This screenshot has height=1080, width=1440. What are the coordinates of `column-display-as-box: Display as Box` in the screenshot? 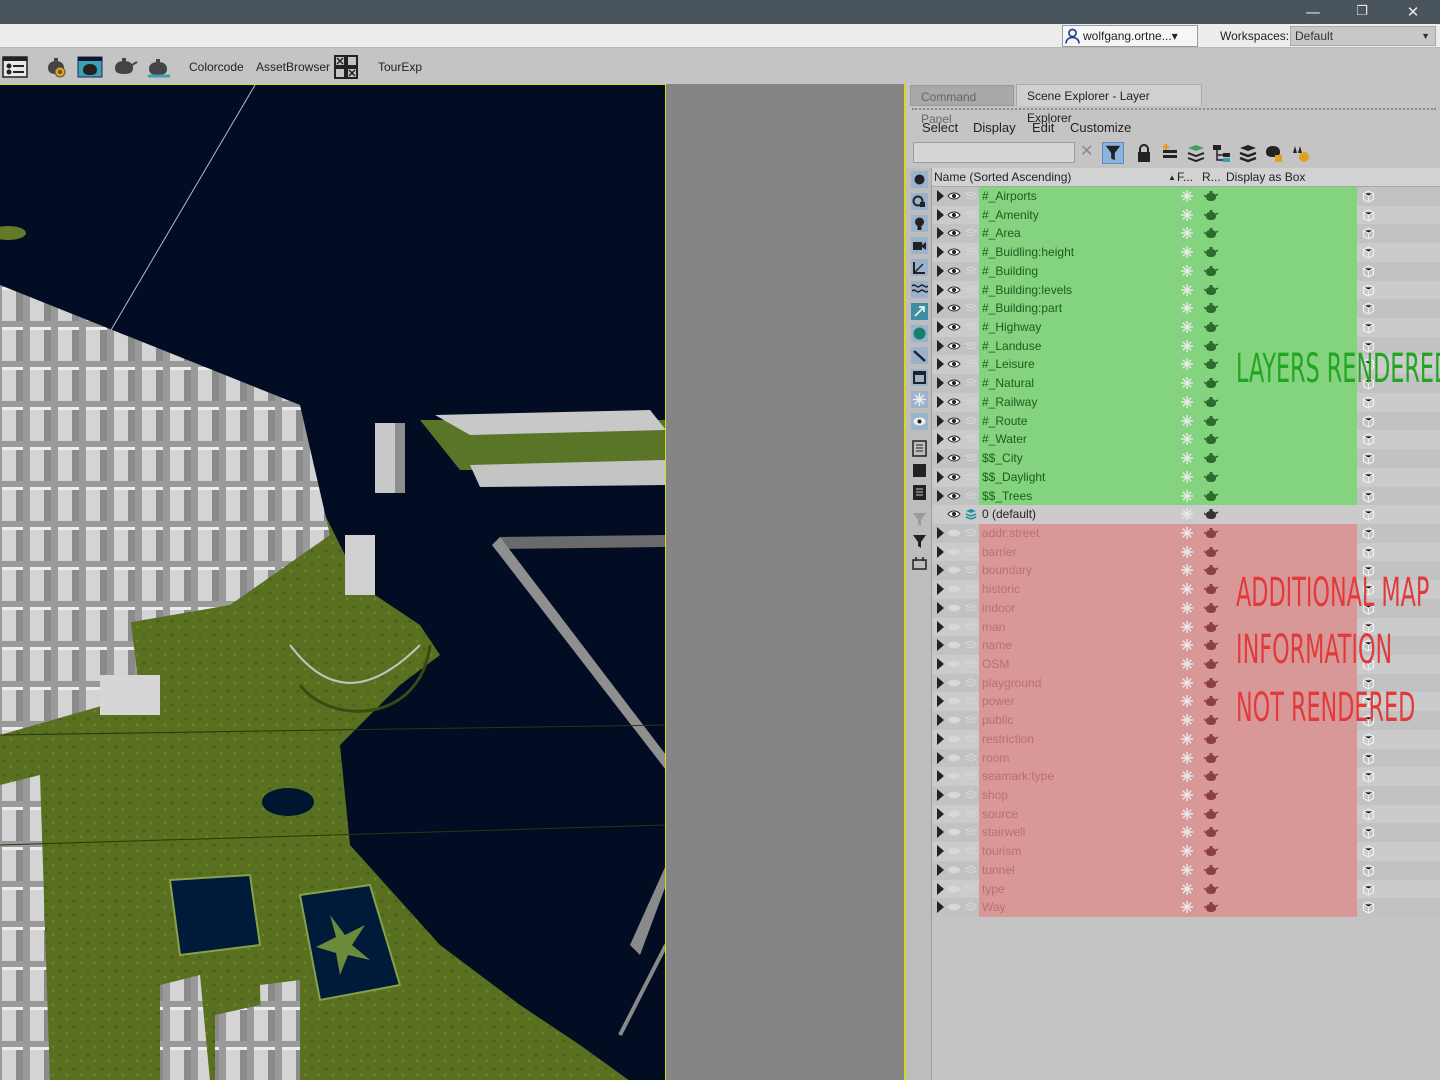 It's located at (1265, 177).